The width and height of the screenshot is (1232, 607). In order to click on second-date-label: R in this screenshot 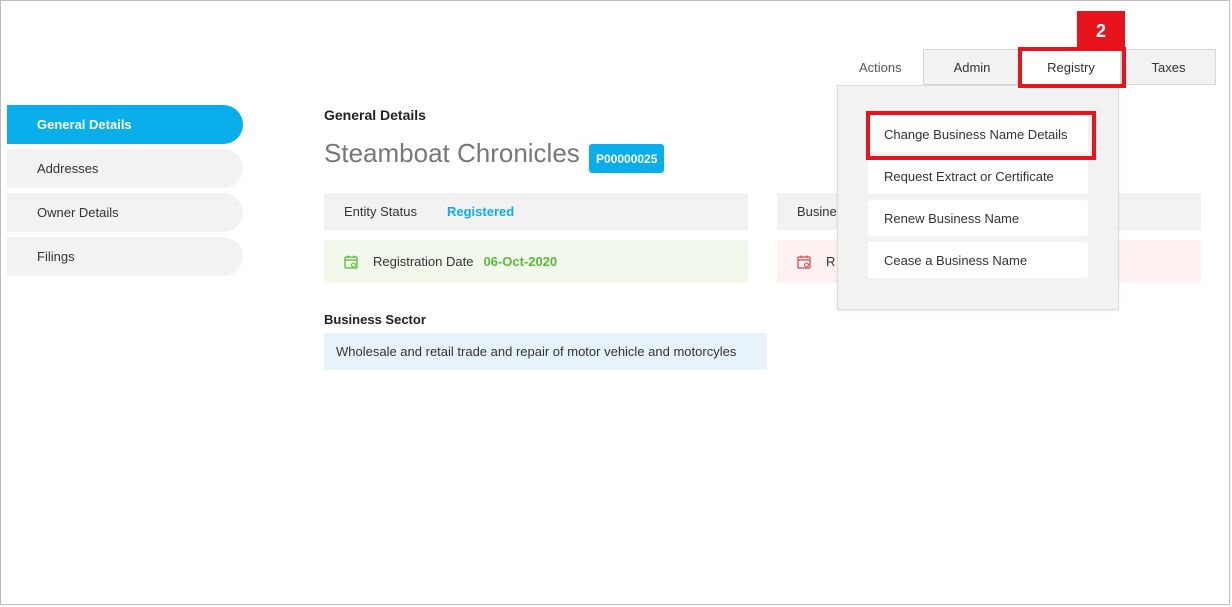, I will do `click(831, 261)`.